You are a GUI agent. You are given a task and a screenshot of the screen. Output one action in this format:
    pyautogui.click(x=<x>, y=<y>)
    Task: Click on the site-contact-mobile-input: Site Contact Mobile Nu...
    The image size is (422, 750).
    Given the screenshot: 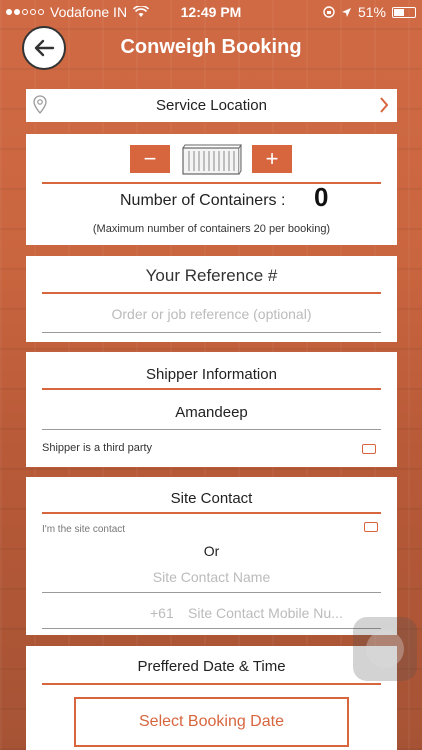 What is the action you would take?
    pyautogui.click(x=265, y=613)
    